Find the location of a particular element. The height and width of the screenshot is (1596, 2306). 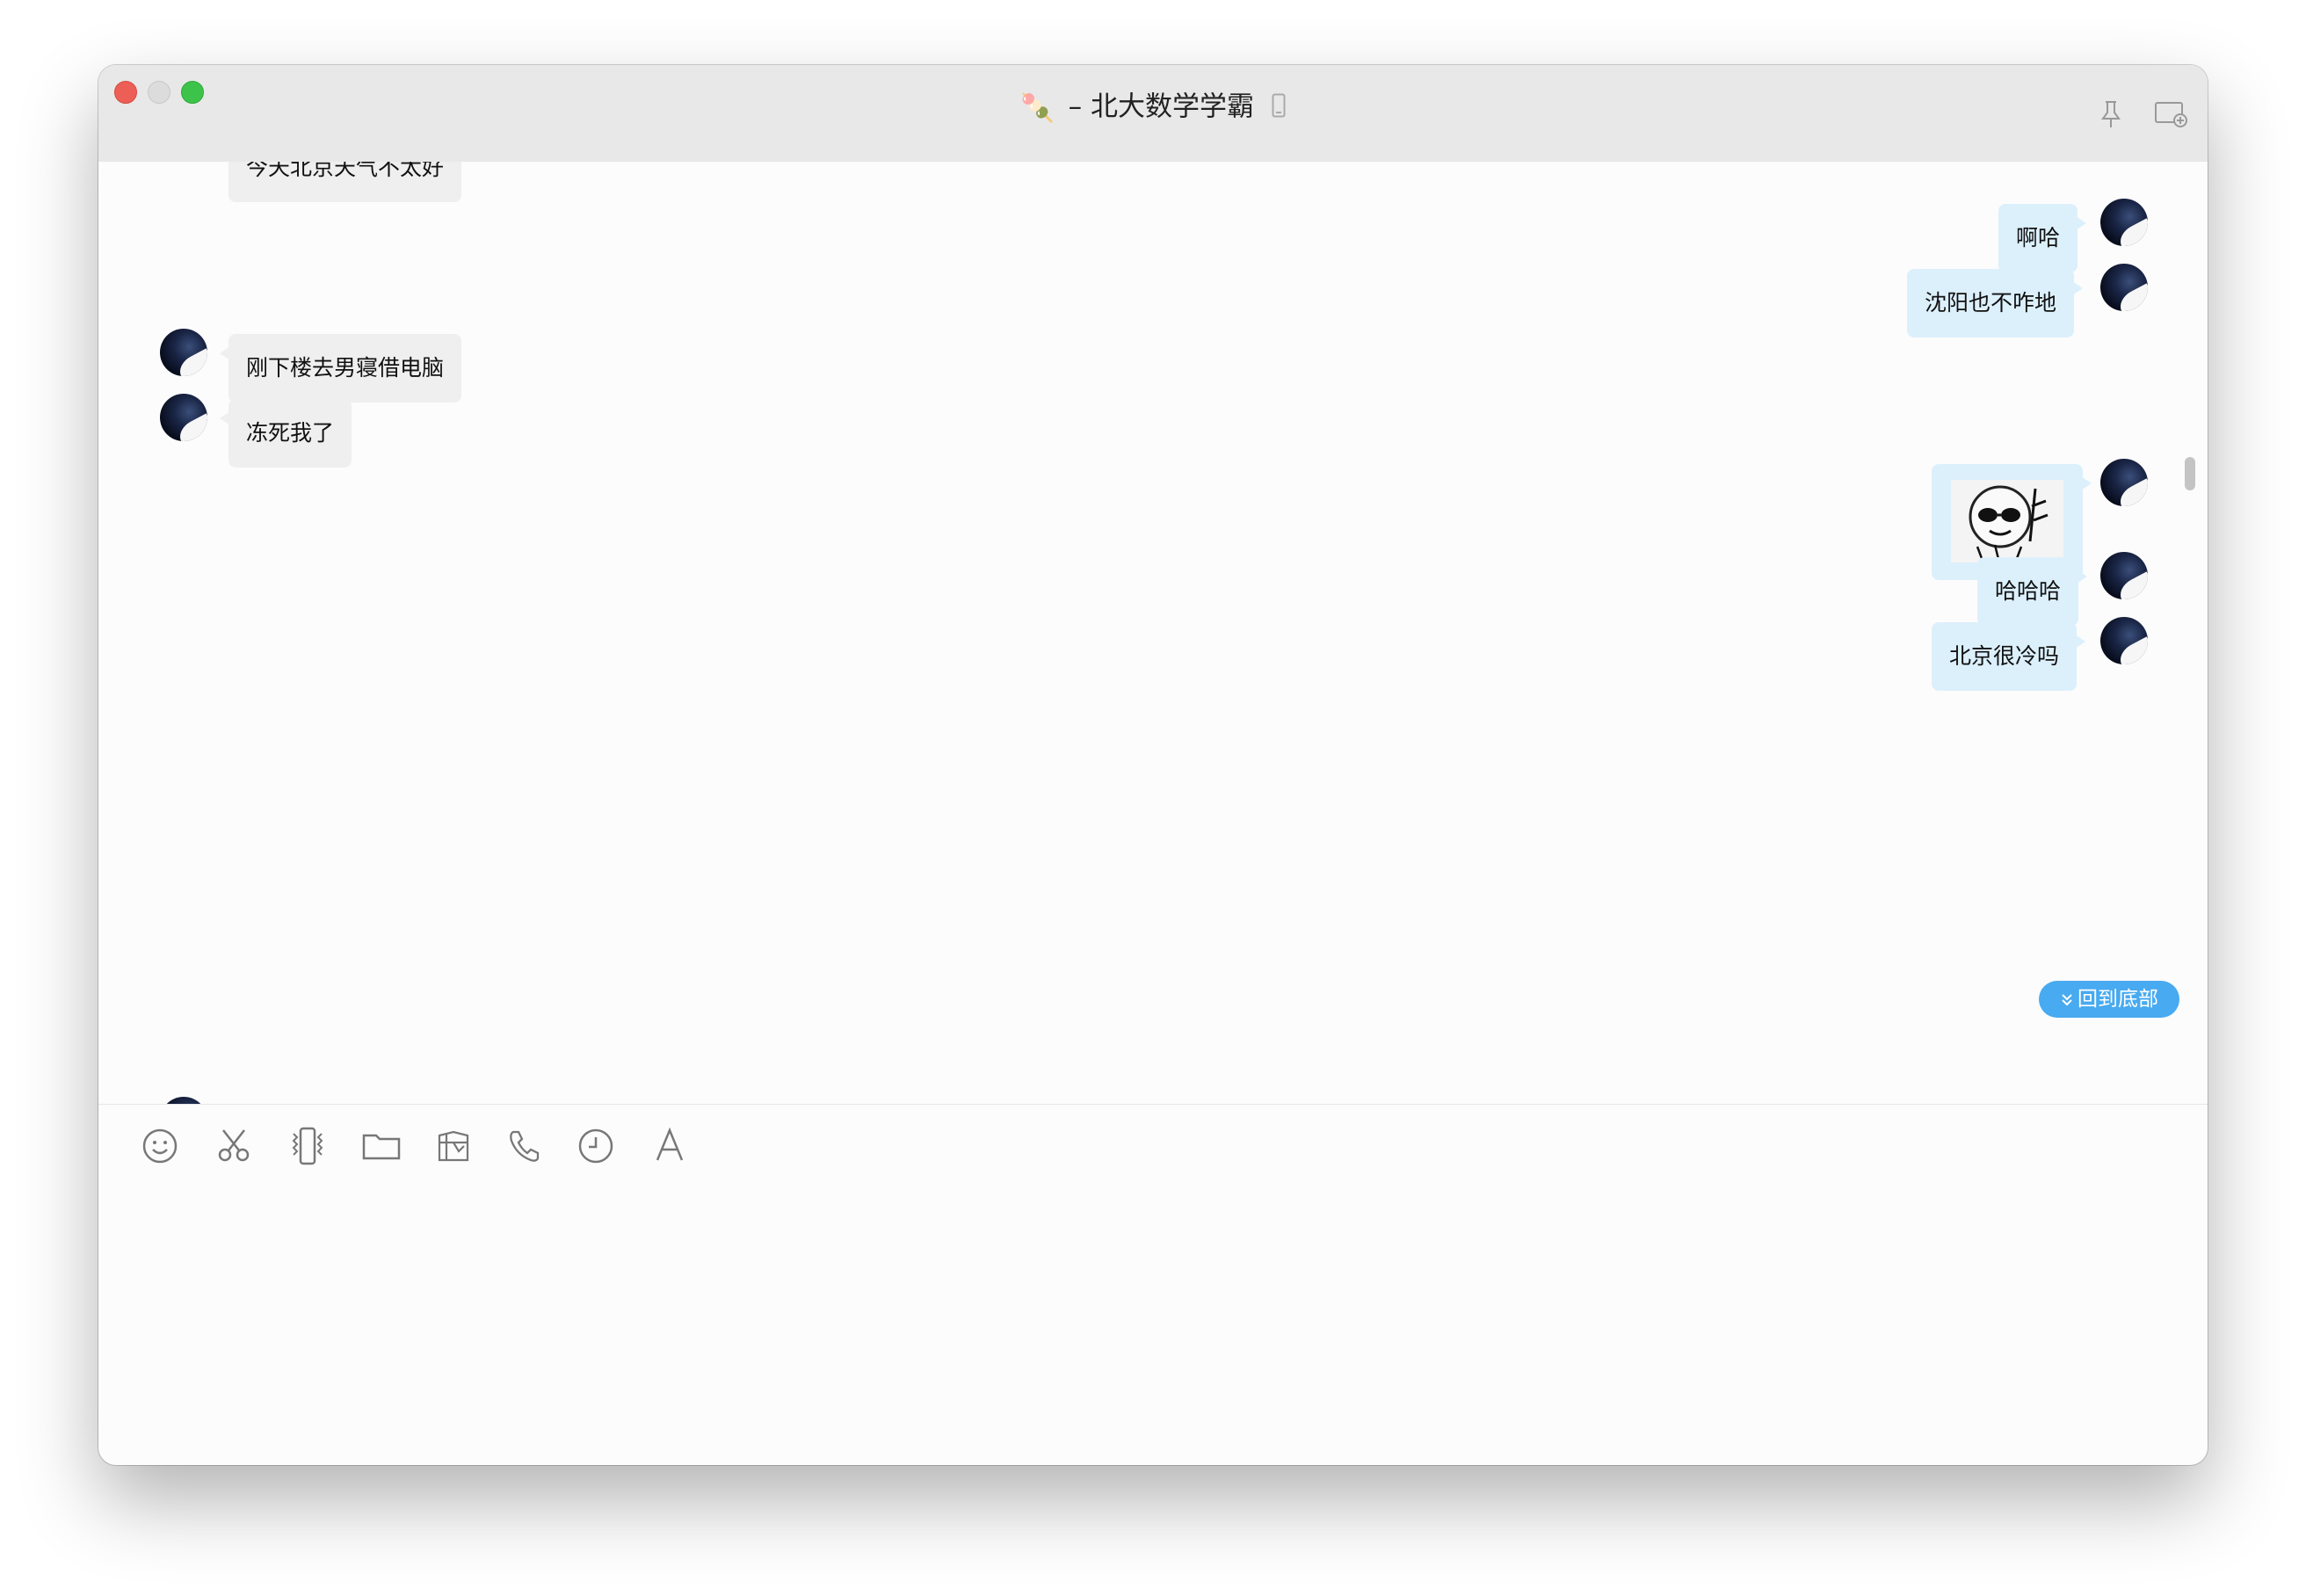

vibrate-icon is located at coordinates (307, 1146).